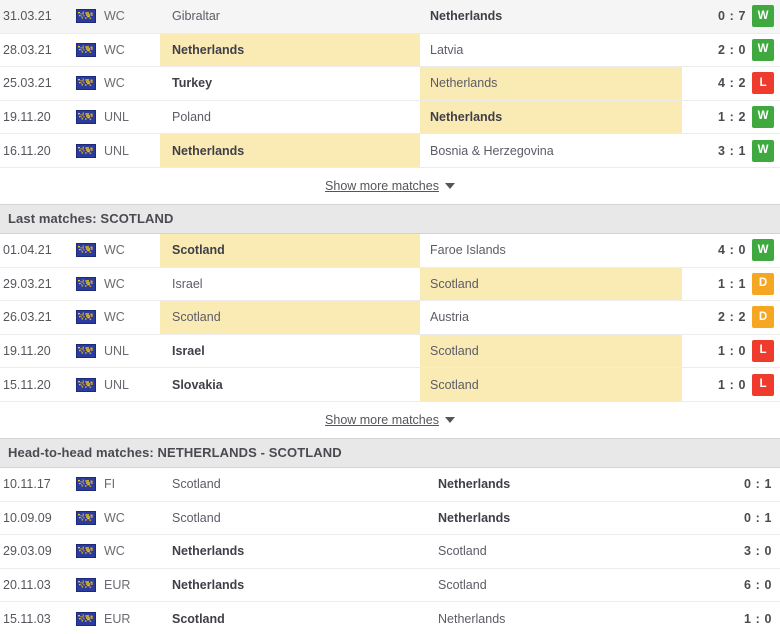 This screenshot has height=634, width=780. I want to click on table-row: 10.11.17 FI Scotland Netherlands 0 : 1, so click(390, 484).